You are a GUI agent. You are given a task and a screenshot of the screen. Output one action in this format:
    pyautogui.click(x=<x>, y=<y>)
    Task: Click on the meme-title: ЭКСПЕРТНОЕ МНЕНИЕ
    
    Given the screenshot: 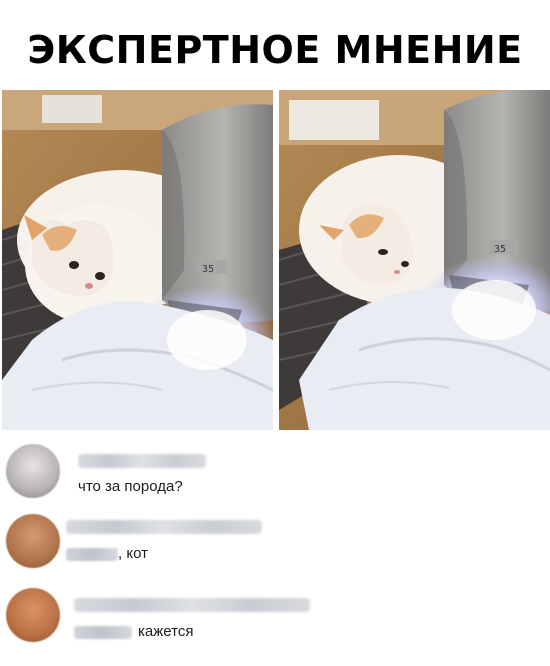 What is the action you would take?
    pyautogui.click(x=275, y=50)
    